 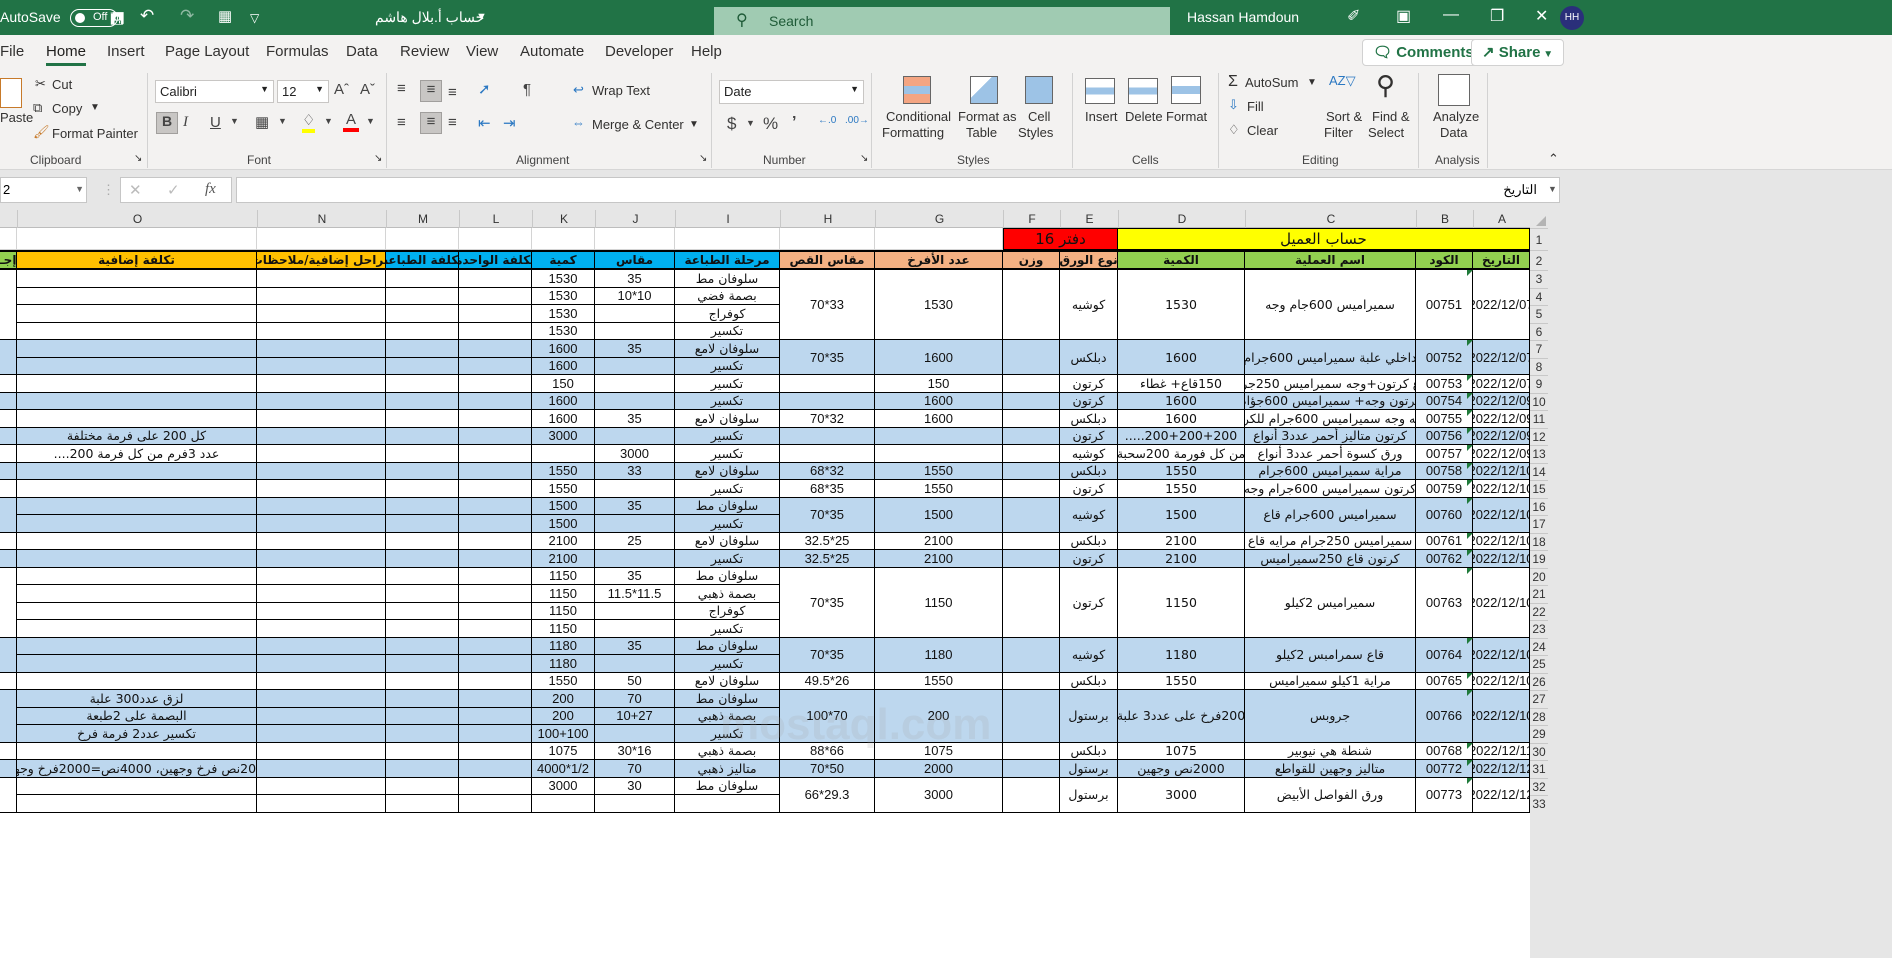 What do you see at coordinates (1181, 655) in the screenshot?
I see `quantity-cell: 1180` at bounding box center [1181, 655].